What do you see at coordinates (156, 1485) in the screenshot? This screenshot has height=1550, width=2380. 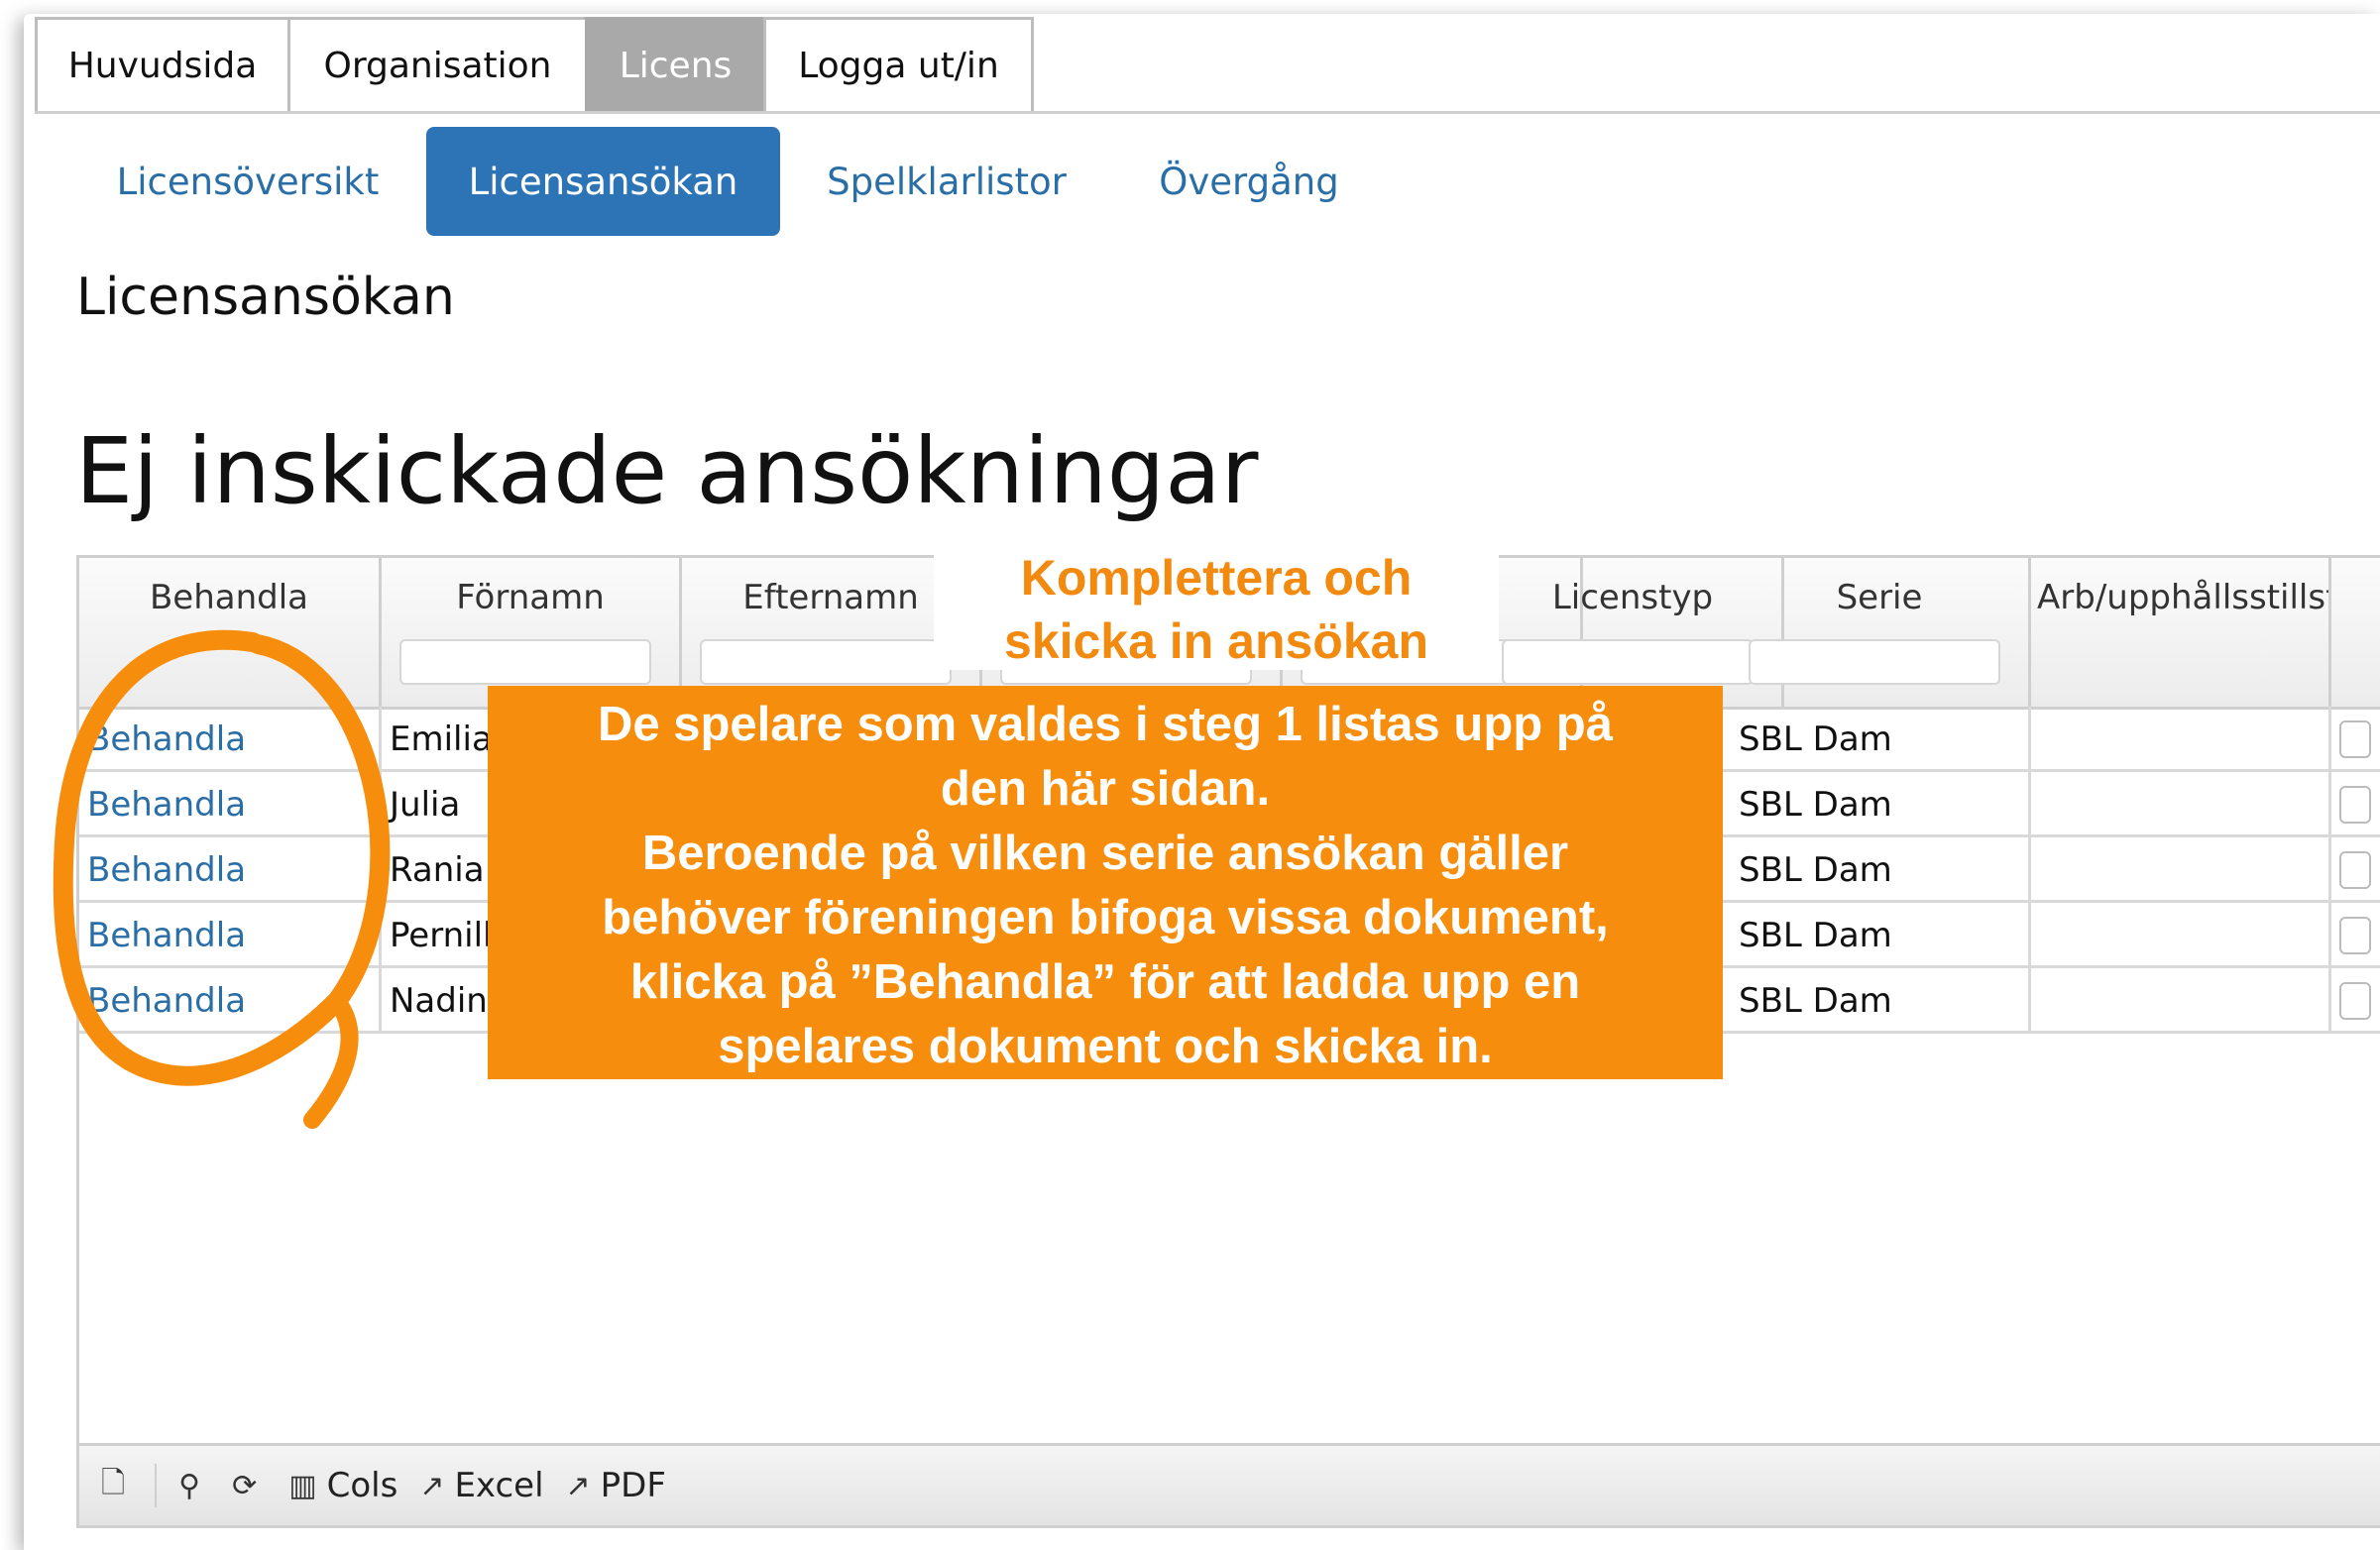 I see `toolbar-divider` at bounding box center [156, 1485].